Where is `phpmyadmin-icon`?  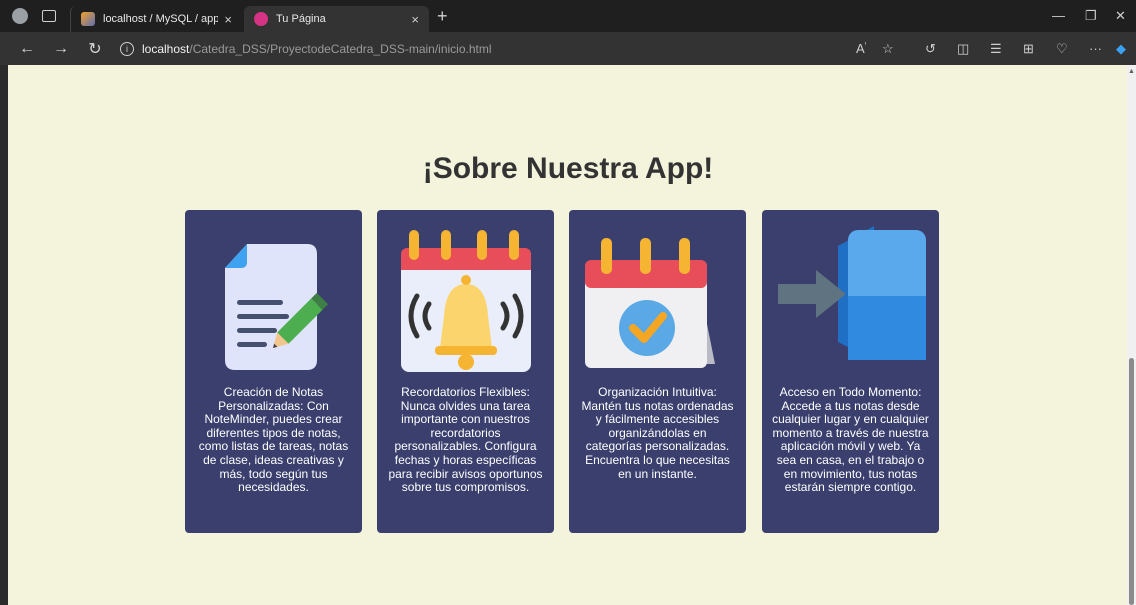 phpmyadmin-icon is located at coordinates (88, 19).